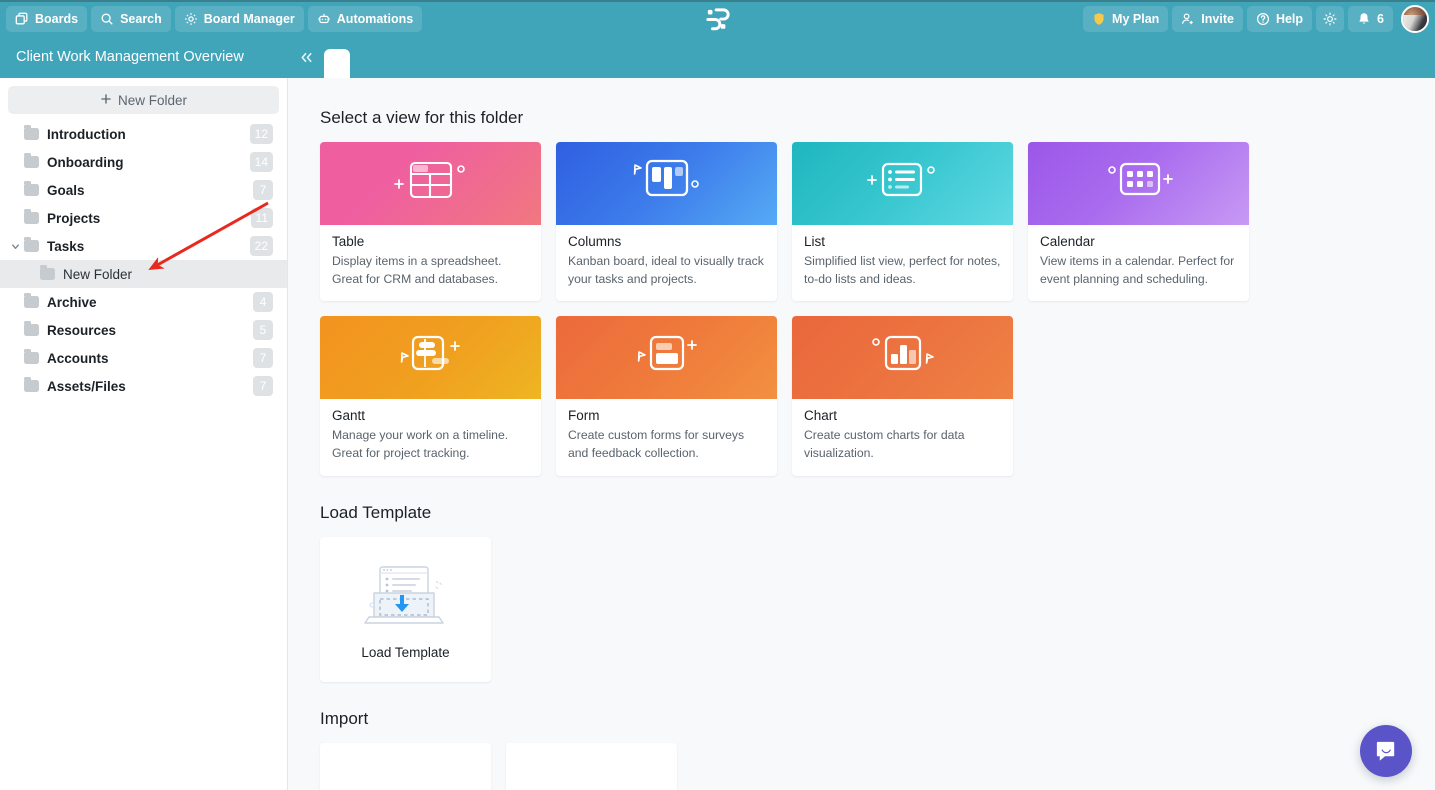 The width and height of the screenshot is (1435, 790). I want to click on collapse-sidebar-button, so click(306, 57).